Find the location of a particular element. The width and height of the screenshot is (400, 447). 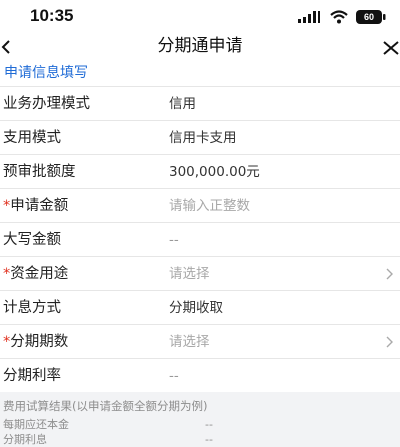

preapproved-limit-label-text: 预审批额度 is located at coordinates (39, 172).